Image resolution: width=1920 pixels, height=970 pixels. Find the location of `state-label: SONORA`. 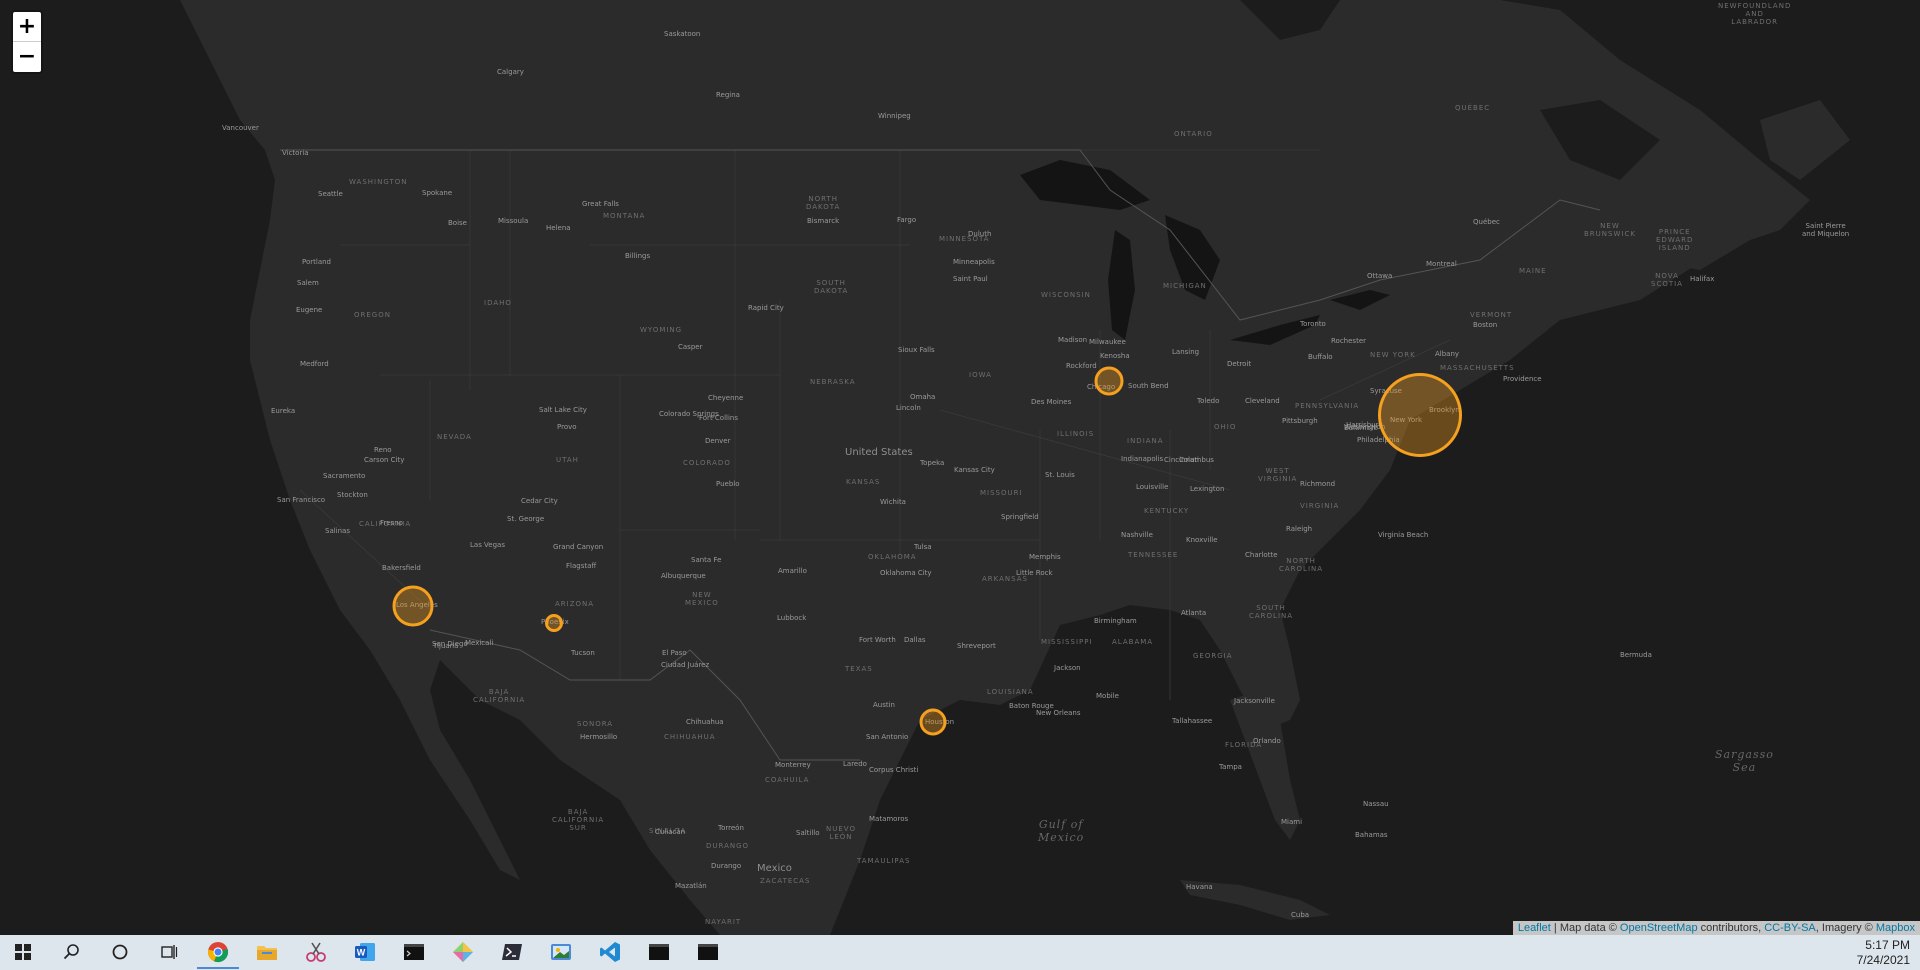

state-label: SONORA is located at coordinates (595, 724).